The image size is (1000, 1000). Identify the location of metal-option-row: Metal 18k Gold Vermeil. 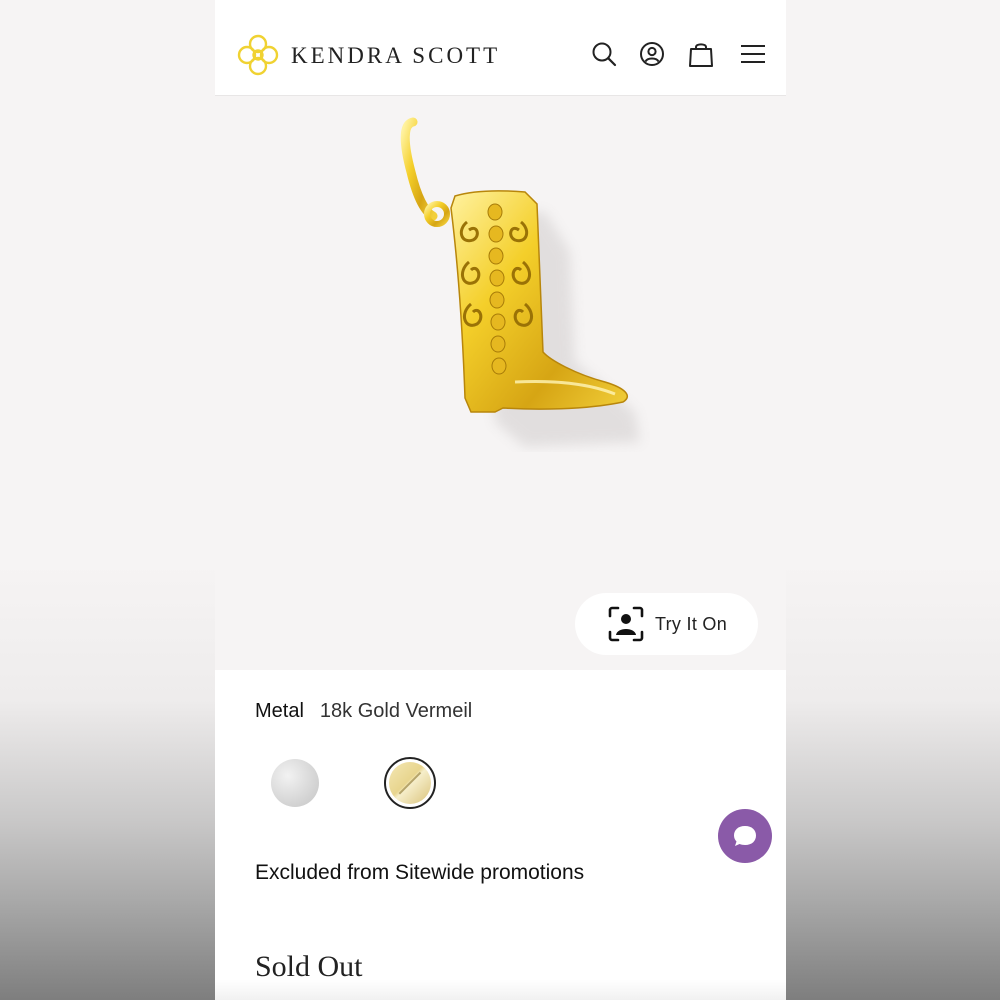
(363, 711).